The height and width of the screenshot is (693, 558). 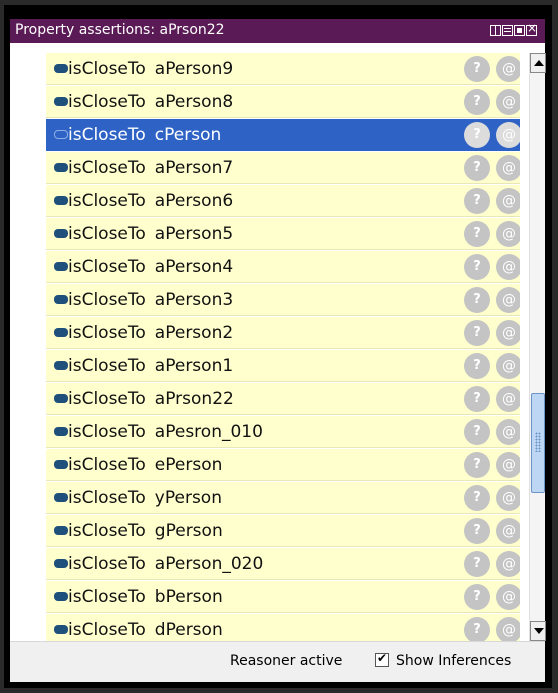 What do you see at coordinates (188, 597) in the screenshot?
I see `object-name: bPerson` at bounding box center [188, 597].